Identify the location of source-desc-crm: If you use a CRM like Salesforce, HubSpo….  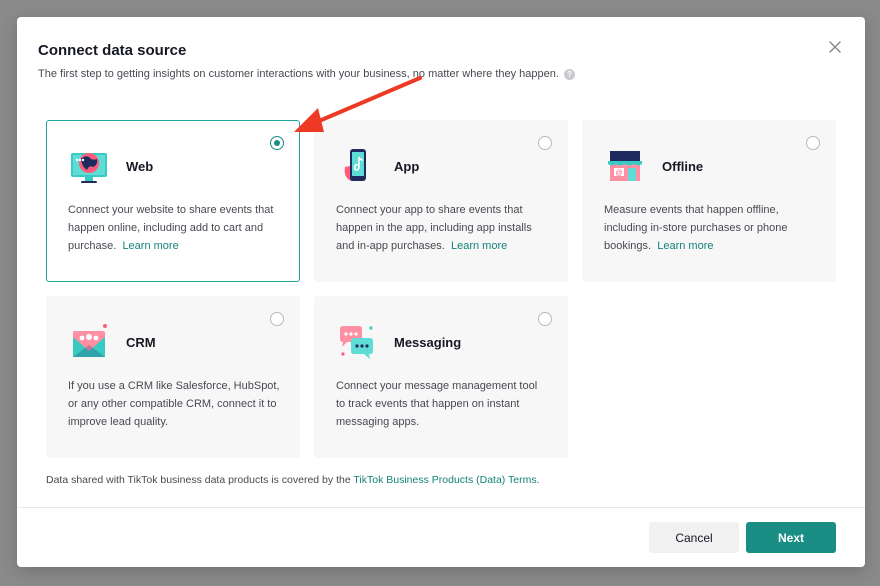
(174, 404).